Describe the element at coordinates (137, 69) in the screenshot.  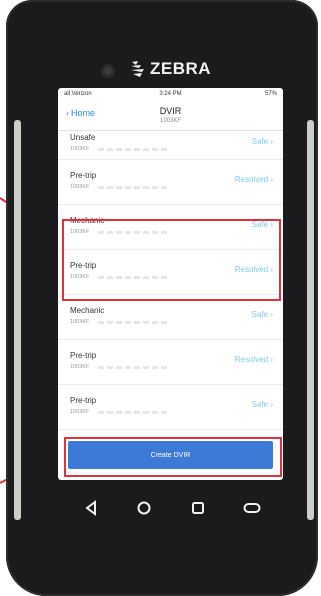
I see `zebra-logo-icon` at that location.